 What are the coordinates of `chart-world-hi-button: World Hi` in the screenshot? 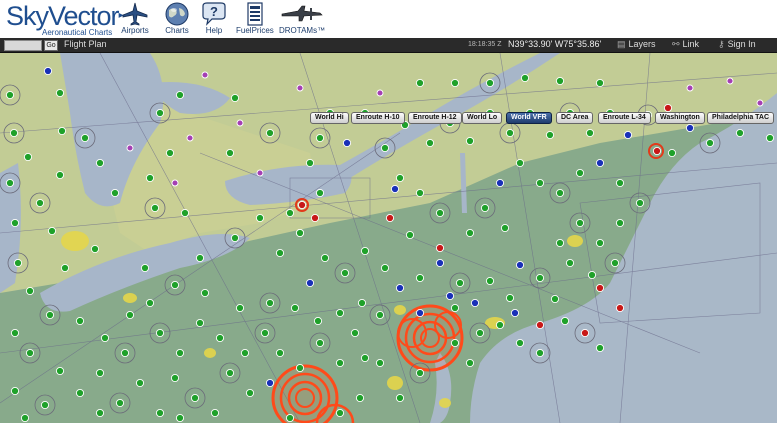 It's located at (329, 118).